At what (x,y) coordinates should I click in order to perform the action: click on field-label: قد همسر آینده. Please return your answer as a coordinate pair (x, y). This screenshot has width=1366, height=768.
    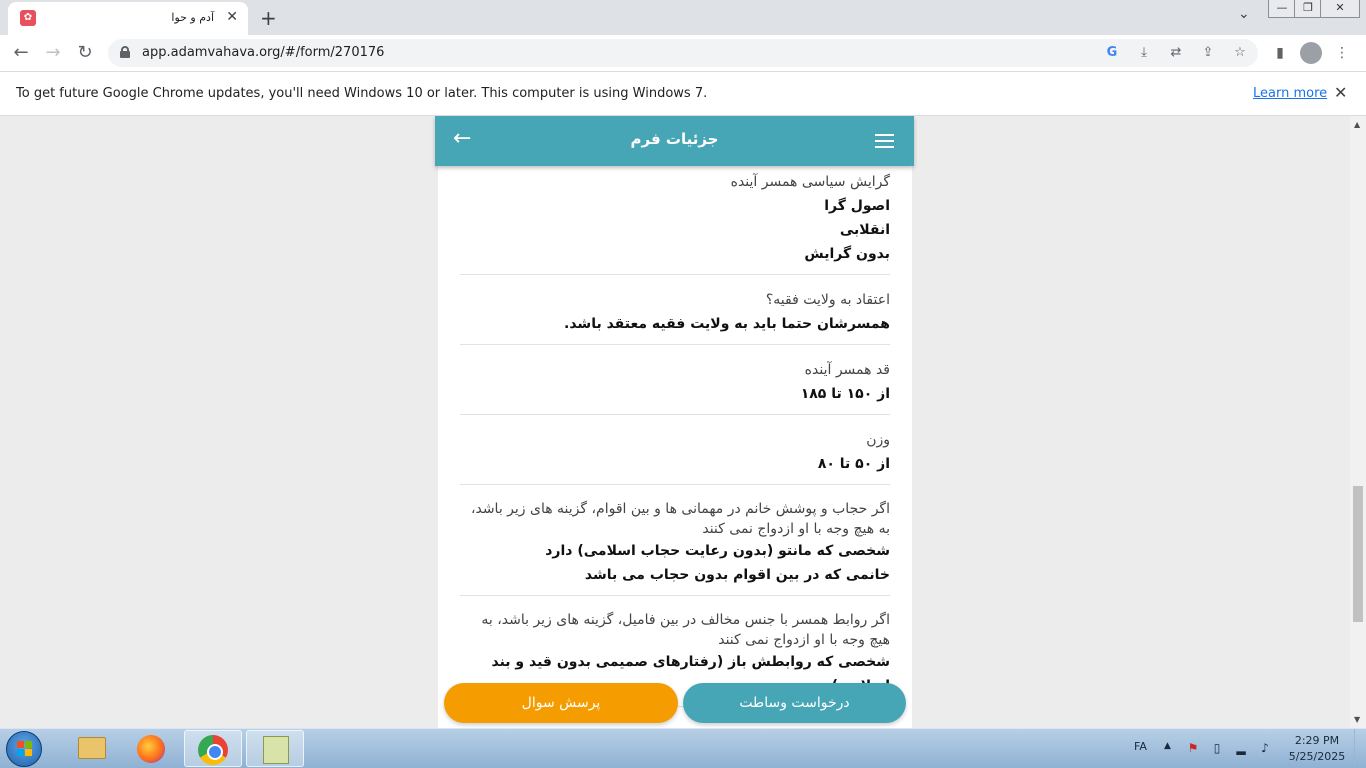
    Looking at the image, I should click on (847, 370).